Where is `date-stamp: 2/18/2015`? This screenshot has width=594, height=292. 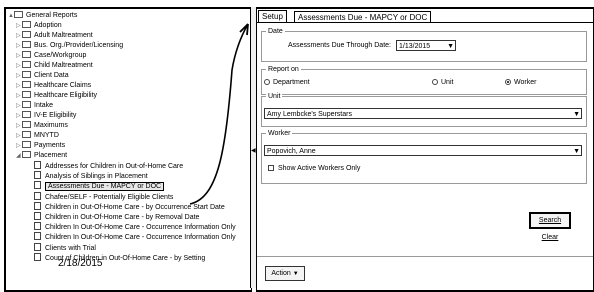 date-stamp: 2/18/2015 is located at coordinates (80, 263).